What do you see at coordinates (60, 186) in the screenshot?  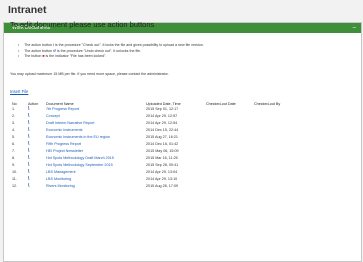 I see `document-name-link: Rivers Monitoring` at bounding box center [60, 186].